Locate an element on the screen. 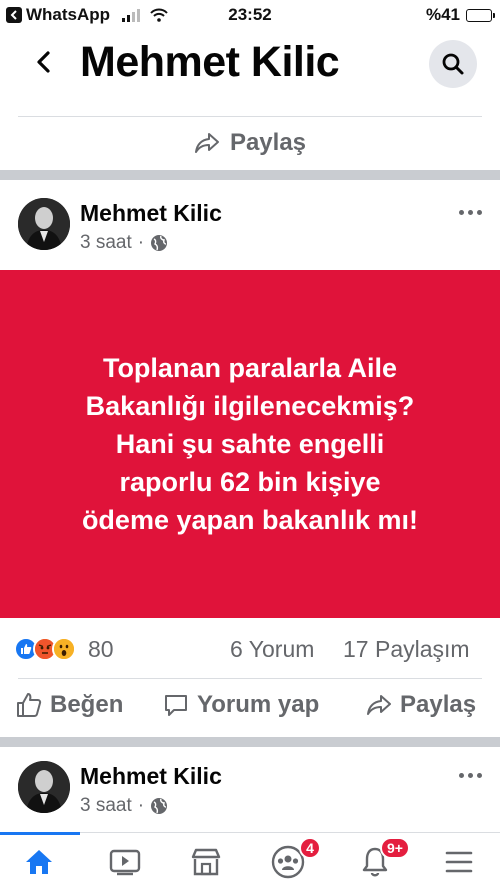 This screenshot has height=889, width=500. page-title: Mehmet Kilic is located at coordinates (210, 62).